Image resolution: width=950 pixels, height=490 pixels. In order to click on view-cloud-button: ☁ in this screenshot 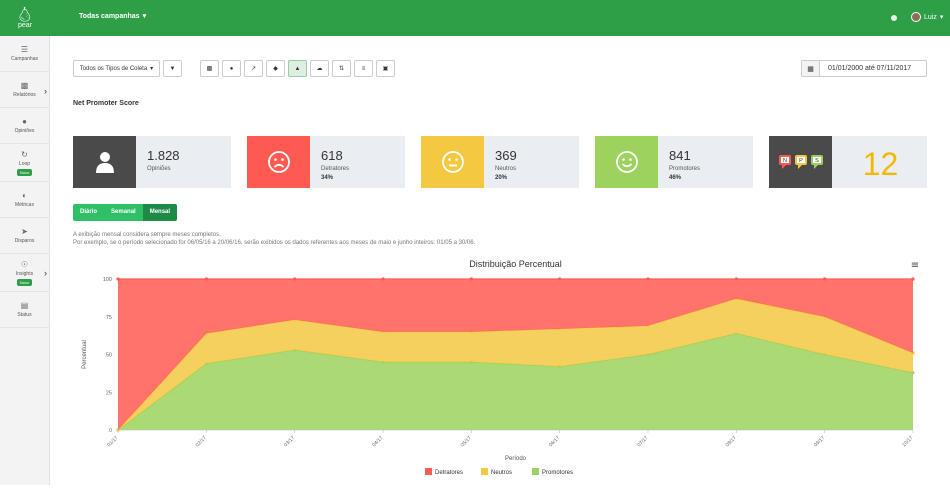, I will do `click(319, 68)`.